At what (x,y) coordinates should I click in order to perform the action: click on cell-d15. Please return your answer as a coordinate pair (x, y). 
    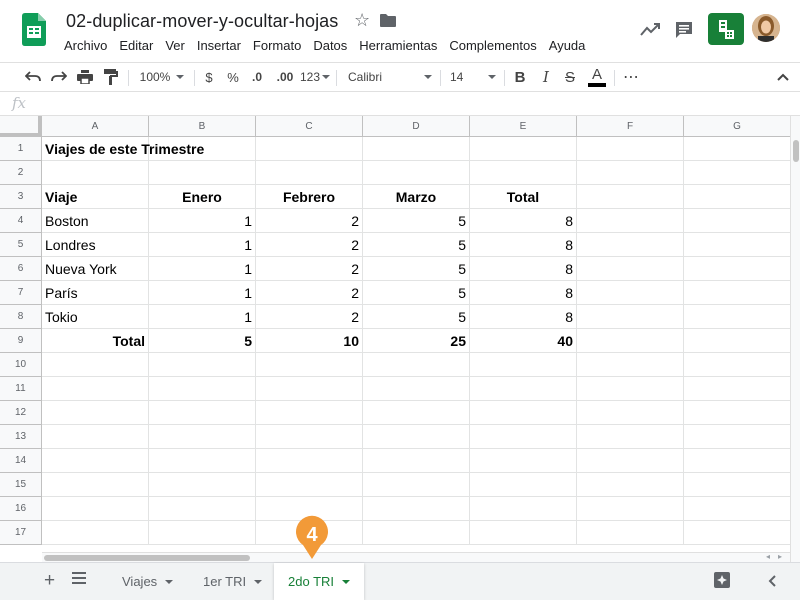
    Looking at the image, I should click on (416, 485).